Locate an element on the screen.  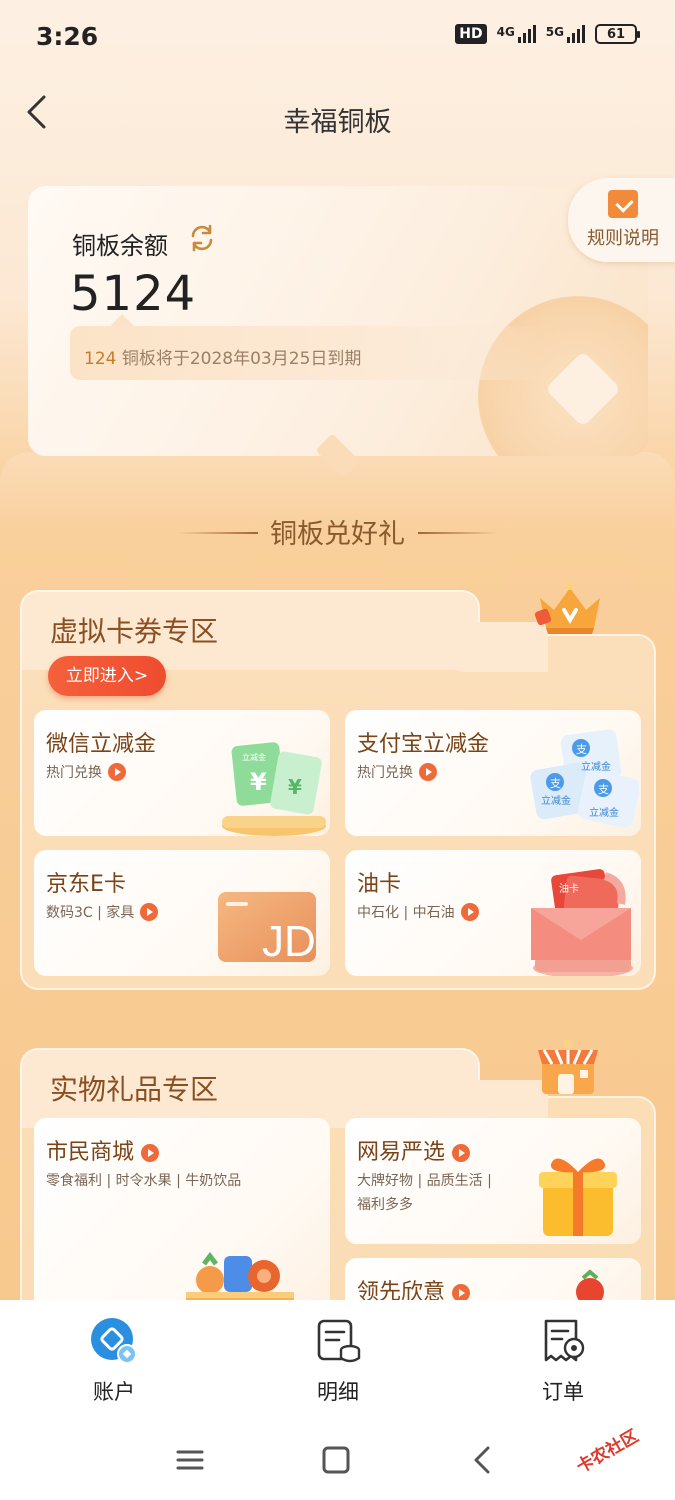
nav-order: 订单 is located at coordinates (563, 1362).